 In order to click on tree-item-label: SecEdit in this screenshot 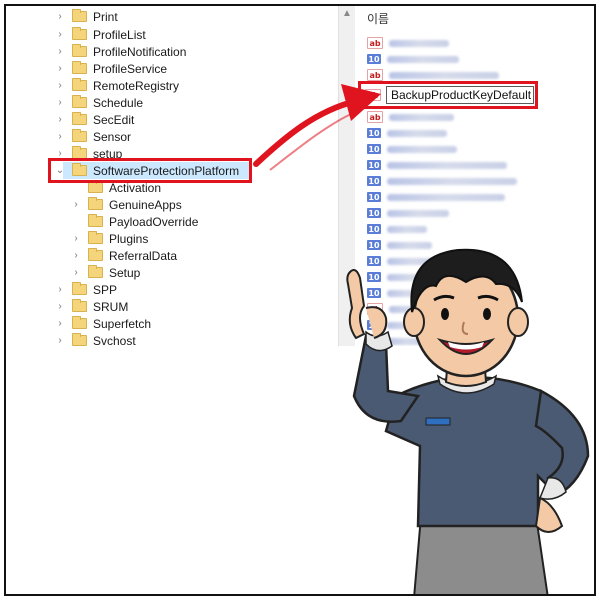, I will do `click(114, 119)`.